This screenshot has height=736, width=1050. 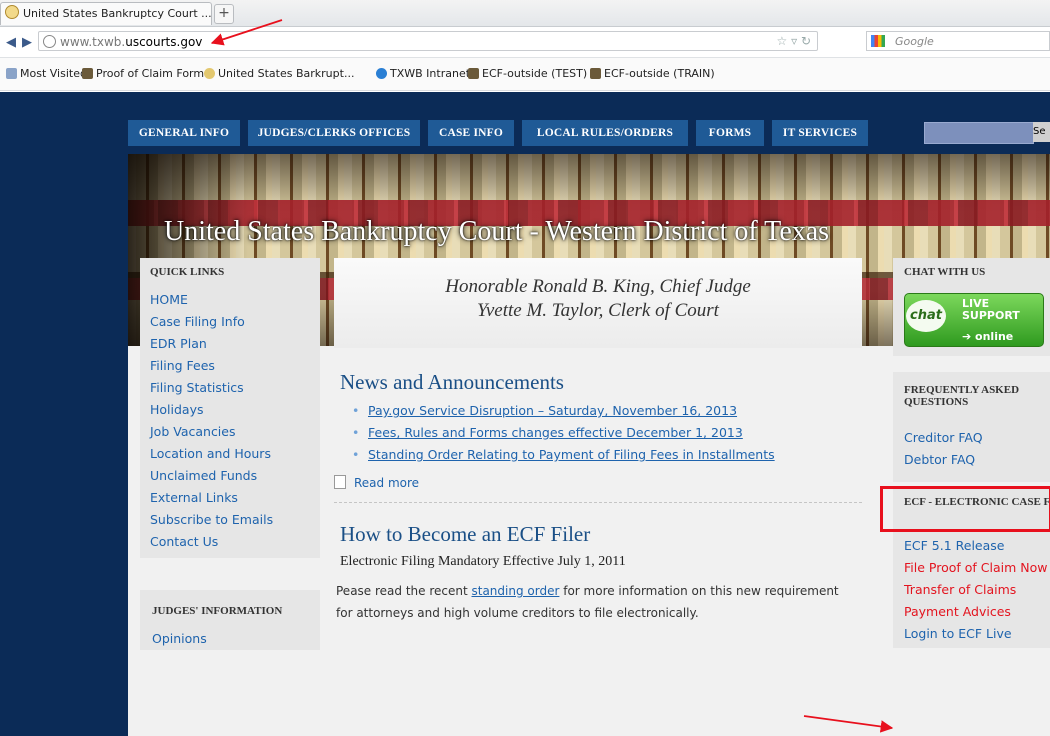 I want to click on new-tab-button: +, so click(x=224, y=14).